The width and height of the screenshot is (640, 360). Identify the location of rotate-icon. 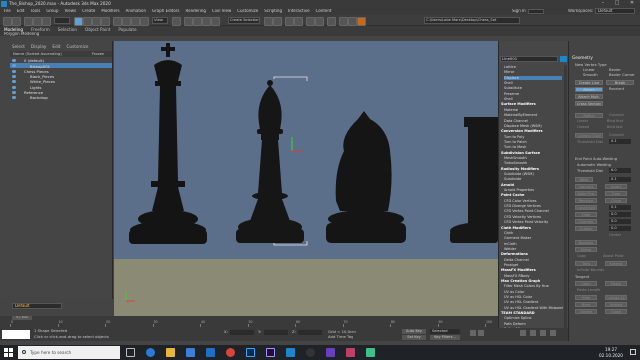
(126, 21).